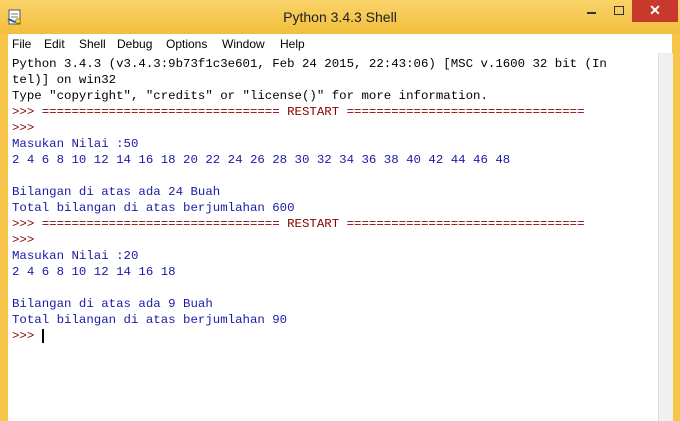 This screenshot has height=421, width=680. What do you see at coordinates (150, 320) in the screenshot?
I see `shell-line: Total bilangan di atas berjumlahan 90` at bounding box center [150, 320].